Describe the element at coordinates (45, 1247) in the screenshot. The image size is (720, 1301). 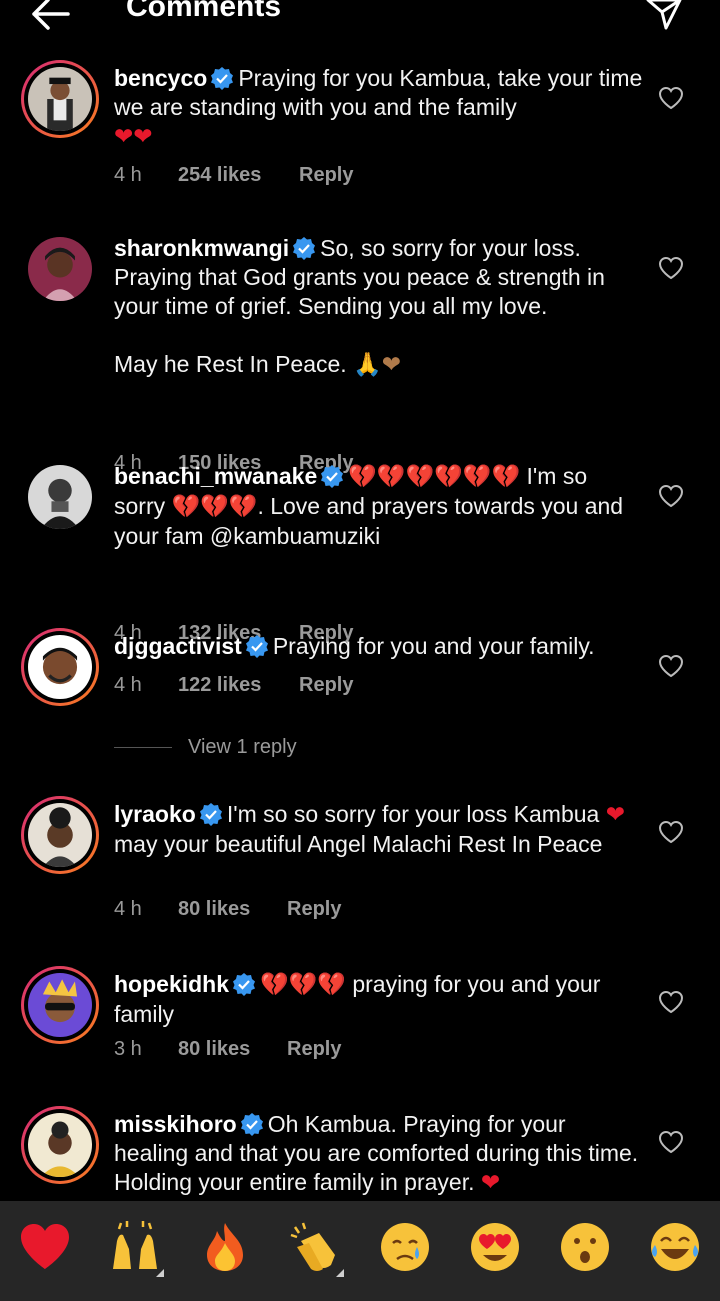
I see `red-heart-icon` at that location.